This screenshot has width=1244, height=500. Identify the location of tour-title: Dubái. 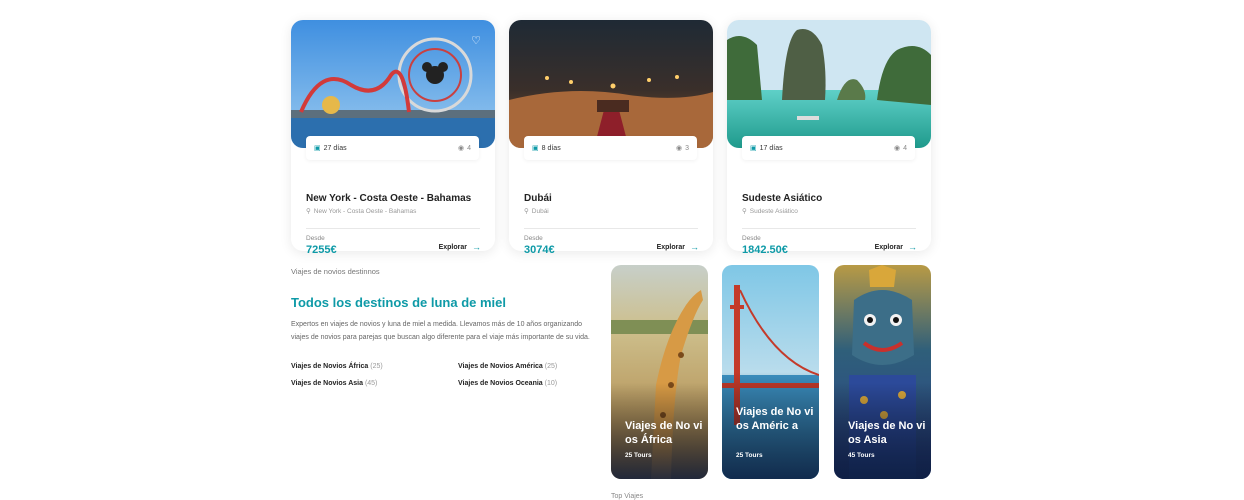
(538, 198).